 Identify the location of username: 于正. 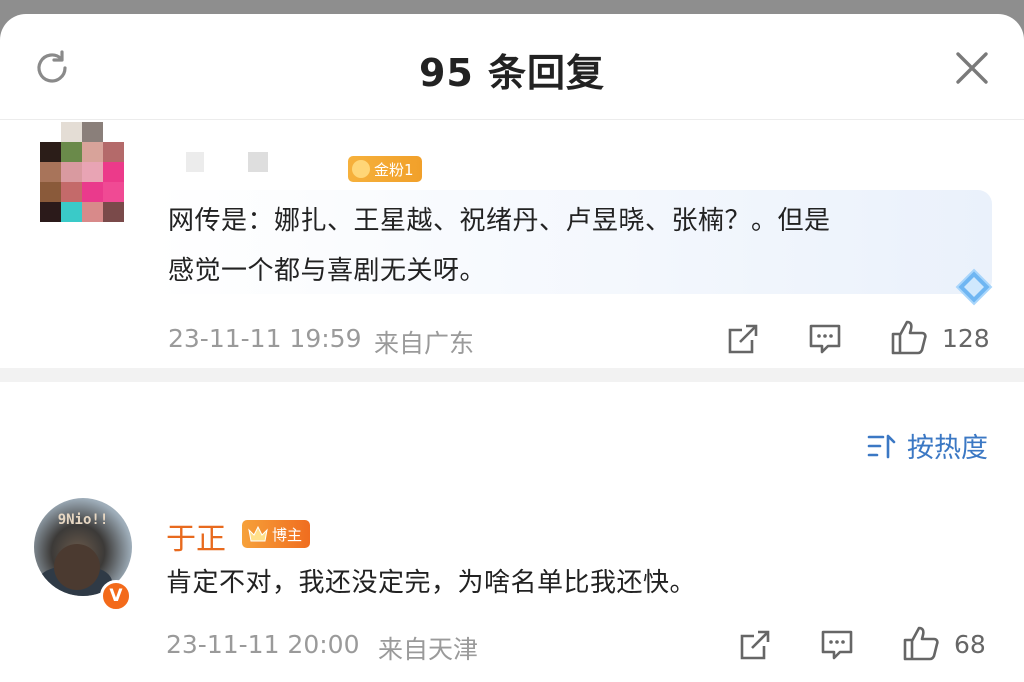
(196, 536).